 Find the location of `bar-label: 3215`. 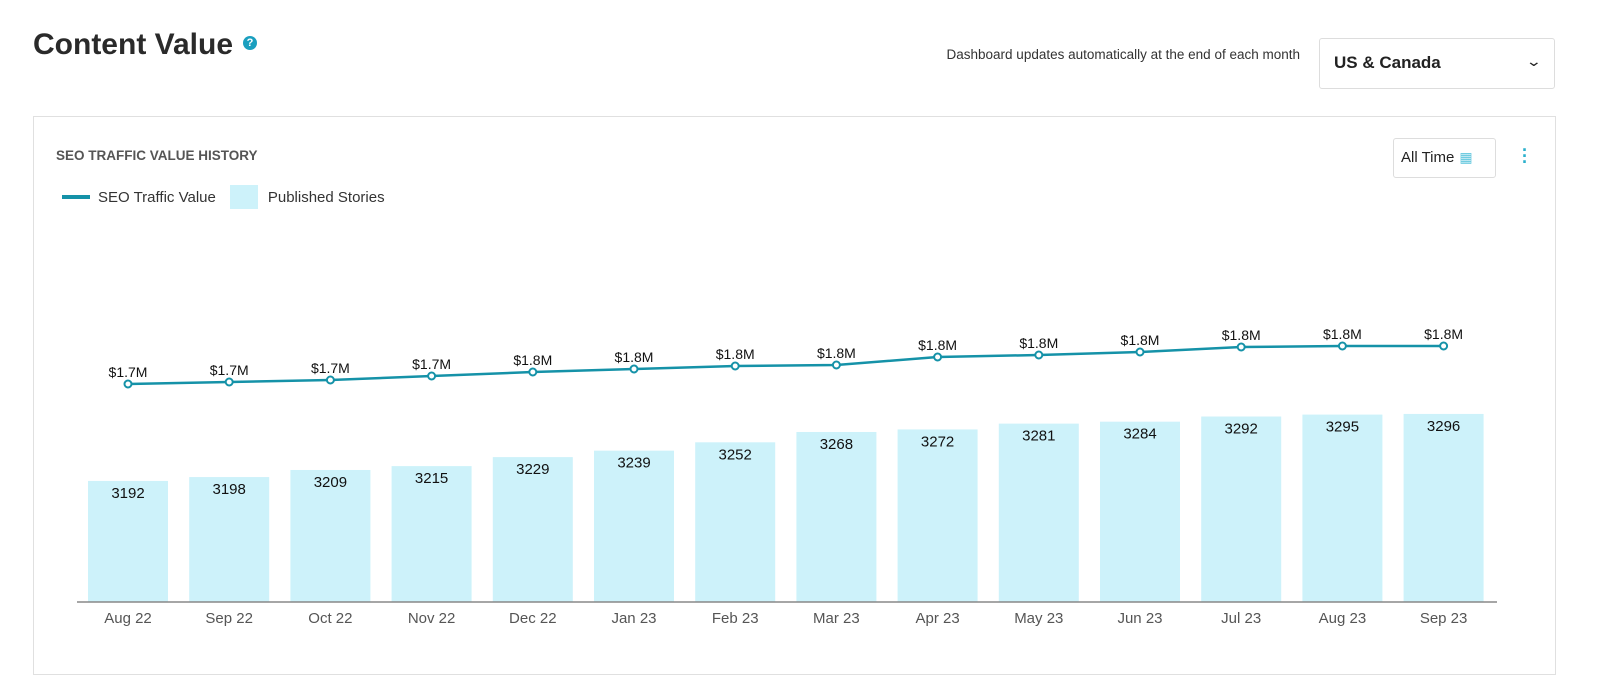

bar-label: 3215 is located at coordinates (431, 478).